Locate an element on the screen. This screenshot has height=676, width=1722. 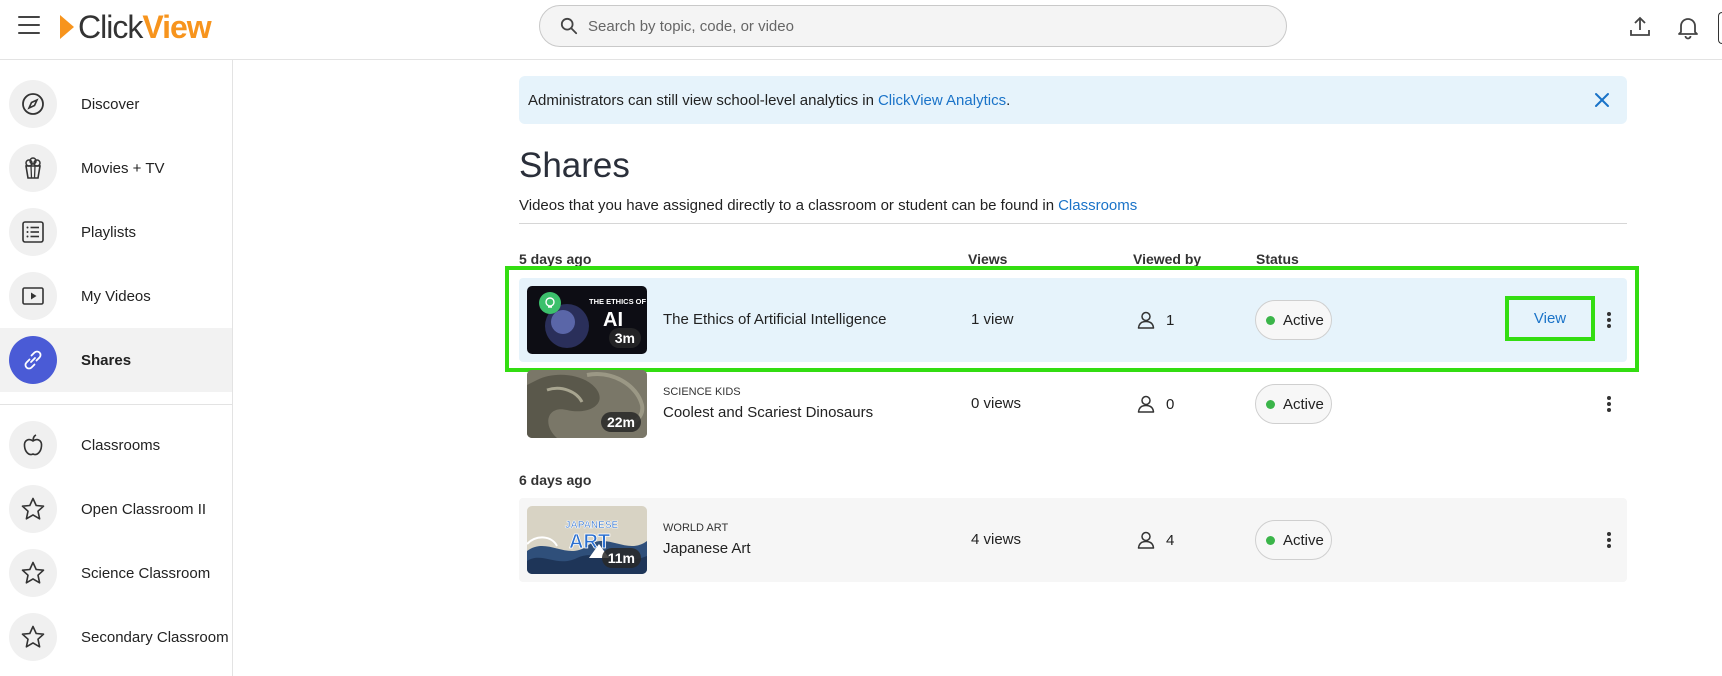
video-category: SCIENCE KIDS is located at coordinates (702, 392).